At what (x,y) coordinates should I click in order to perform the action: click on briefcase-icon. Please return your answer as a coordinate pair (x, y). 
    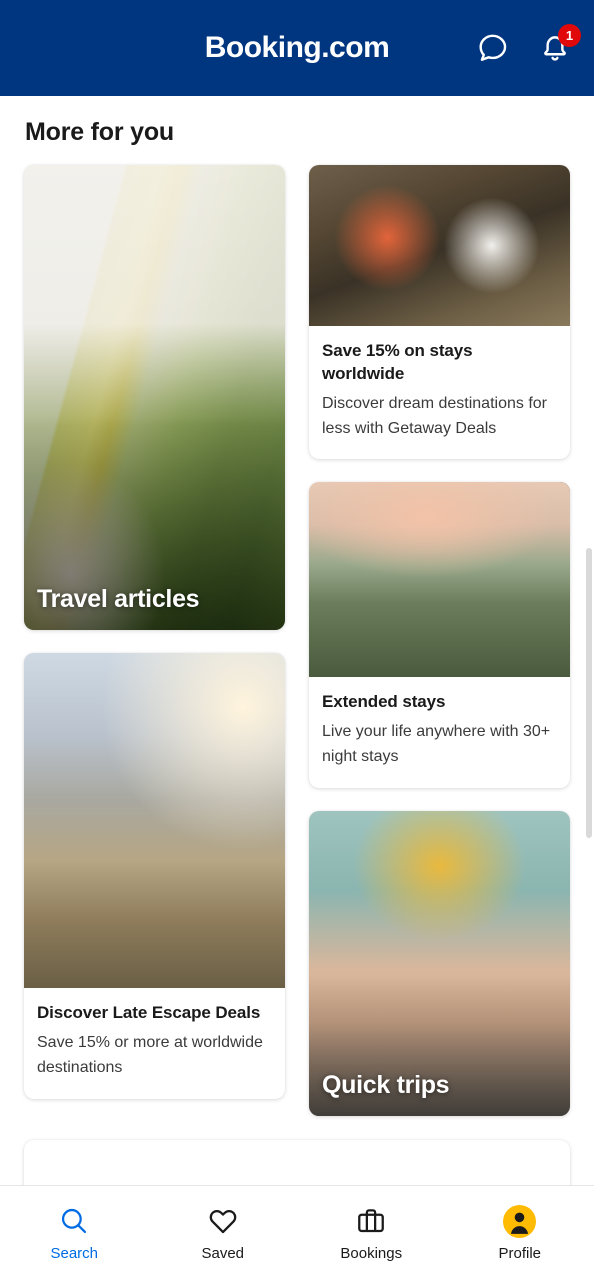
    Looking at the image, I should click on (371, 1221).